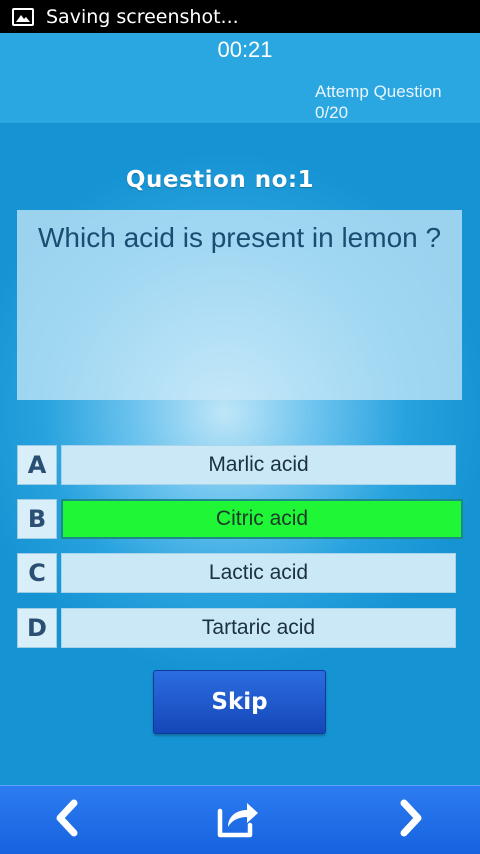 The image size is (480, 854). What do you see at coordinates (220, 180) in the screenshot?
I see `question-number: Question no:1` at bounding box center [220, 180].